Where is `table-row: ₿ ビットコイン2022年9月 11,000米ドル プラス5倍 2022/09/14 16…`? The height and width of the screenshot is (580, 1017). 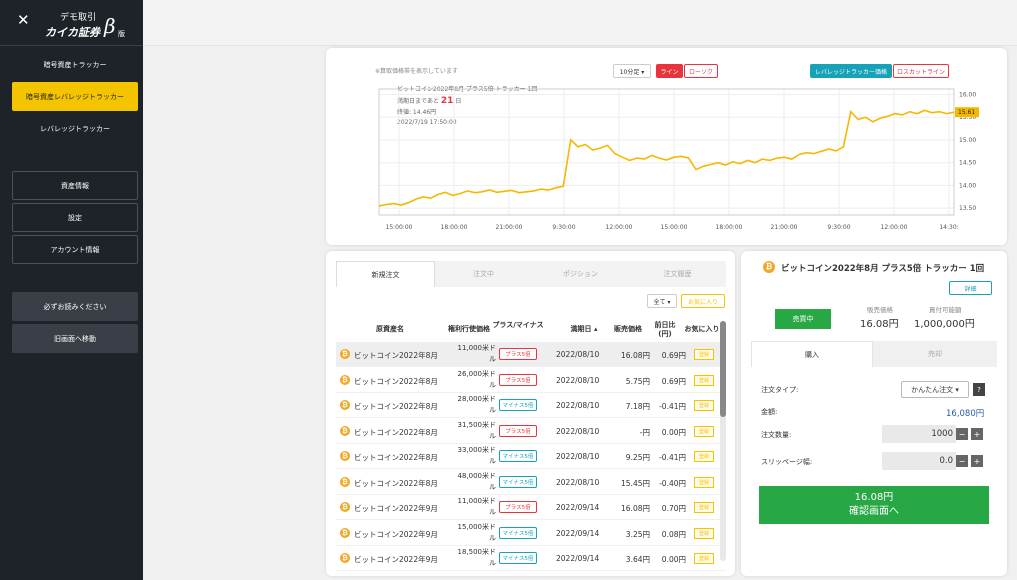 table-row: ₿ ビットコイン2022年9月 11,000米ドル プラス5倍 2022/09/14 16… is located at coordinates (531, 507).